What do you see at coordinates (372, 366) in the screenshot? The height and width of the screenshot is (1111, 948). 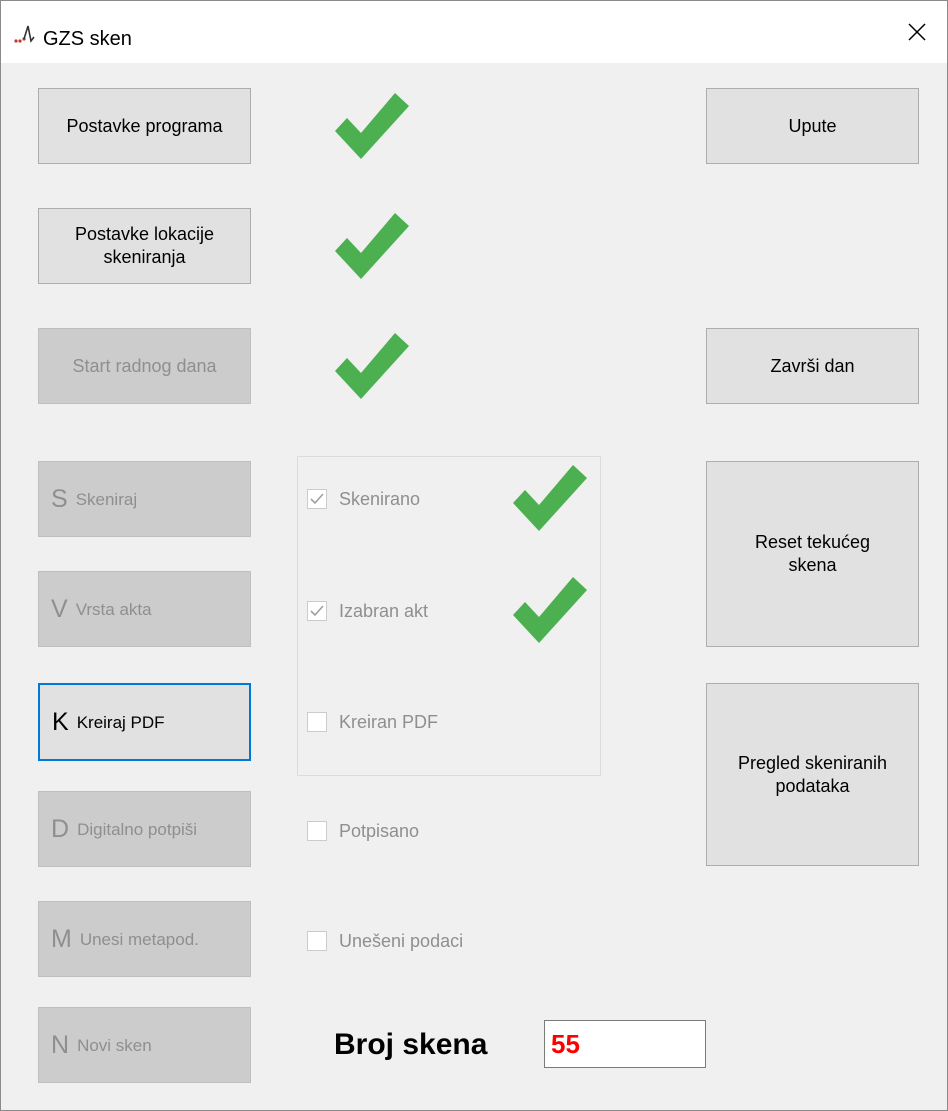 I see `start-workday-check-icon` at bounding box center [372, 366].